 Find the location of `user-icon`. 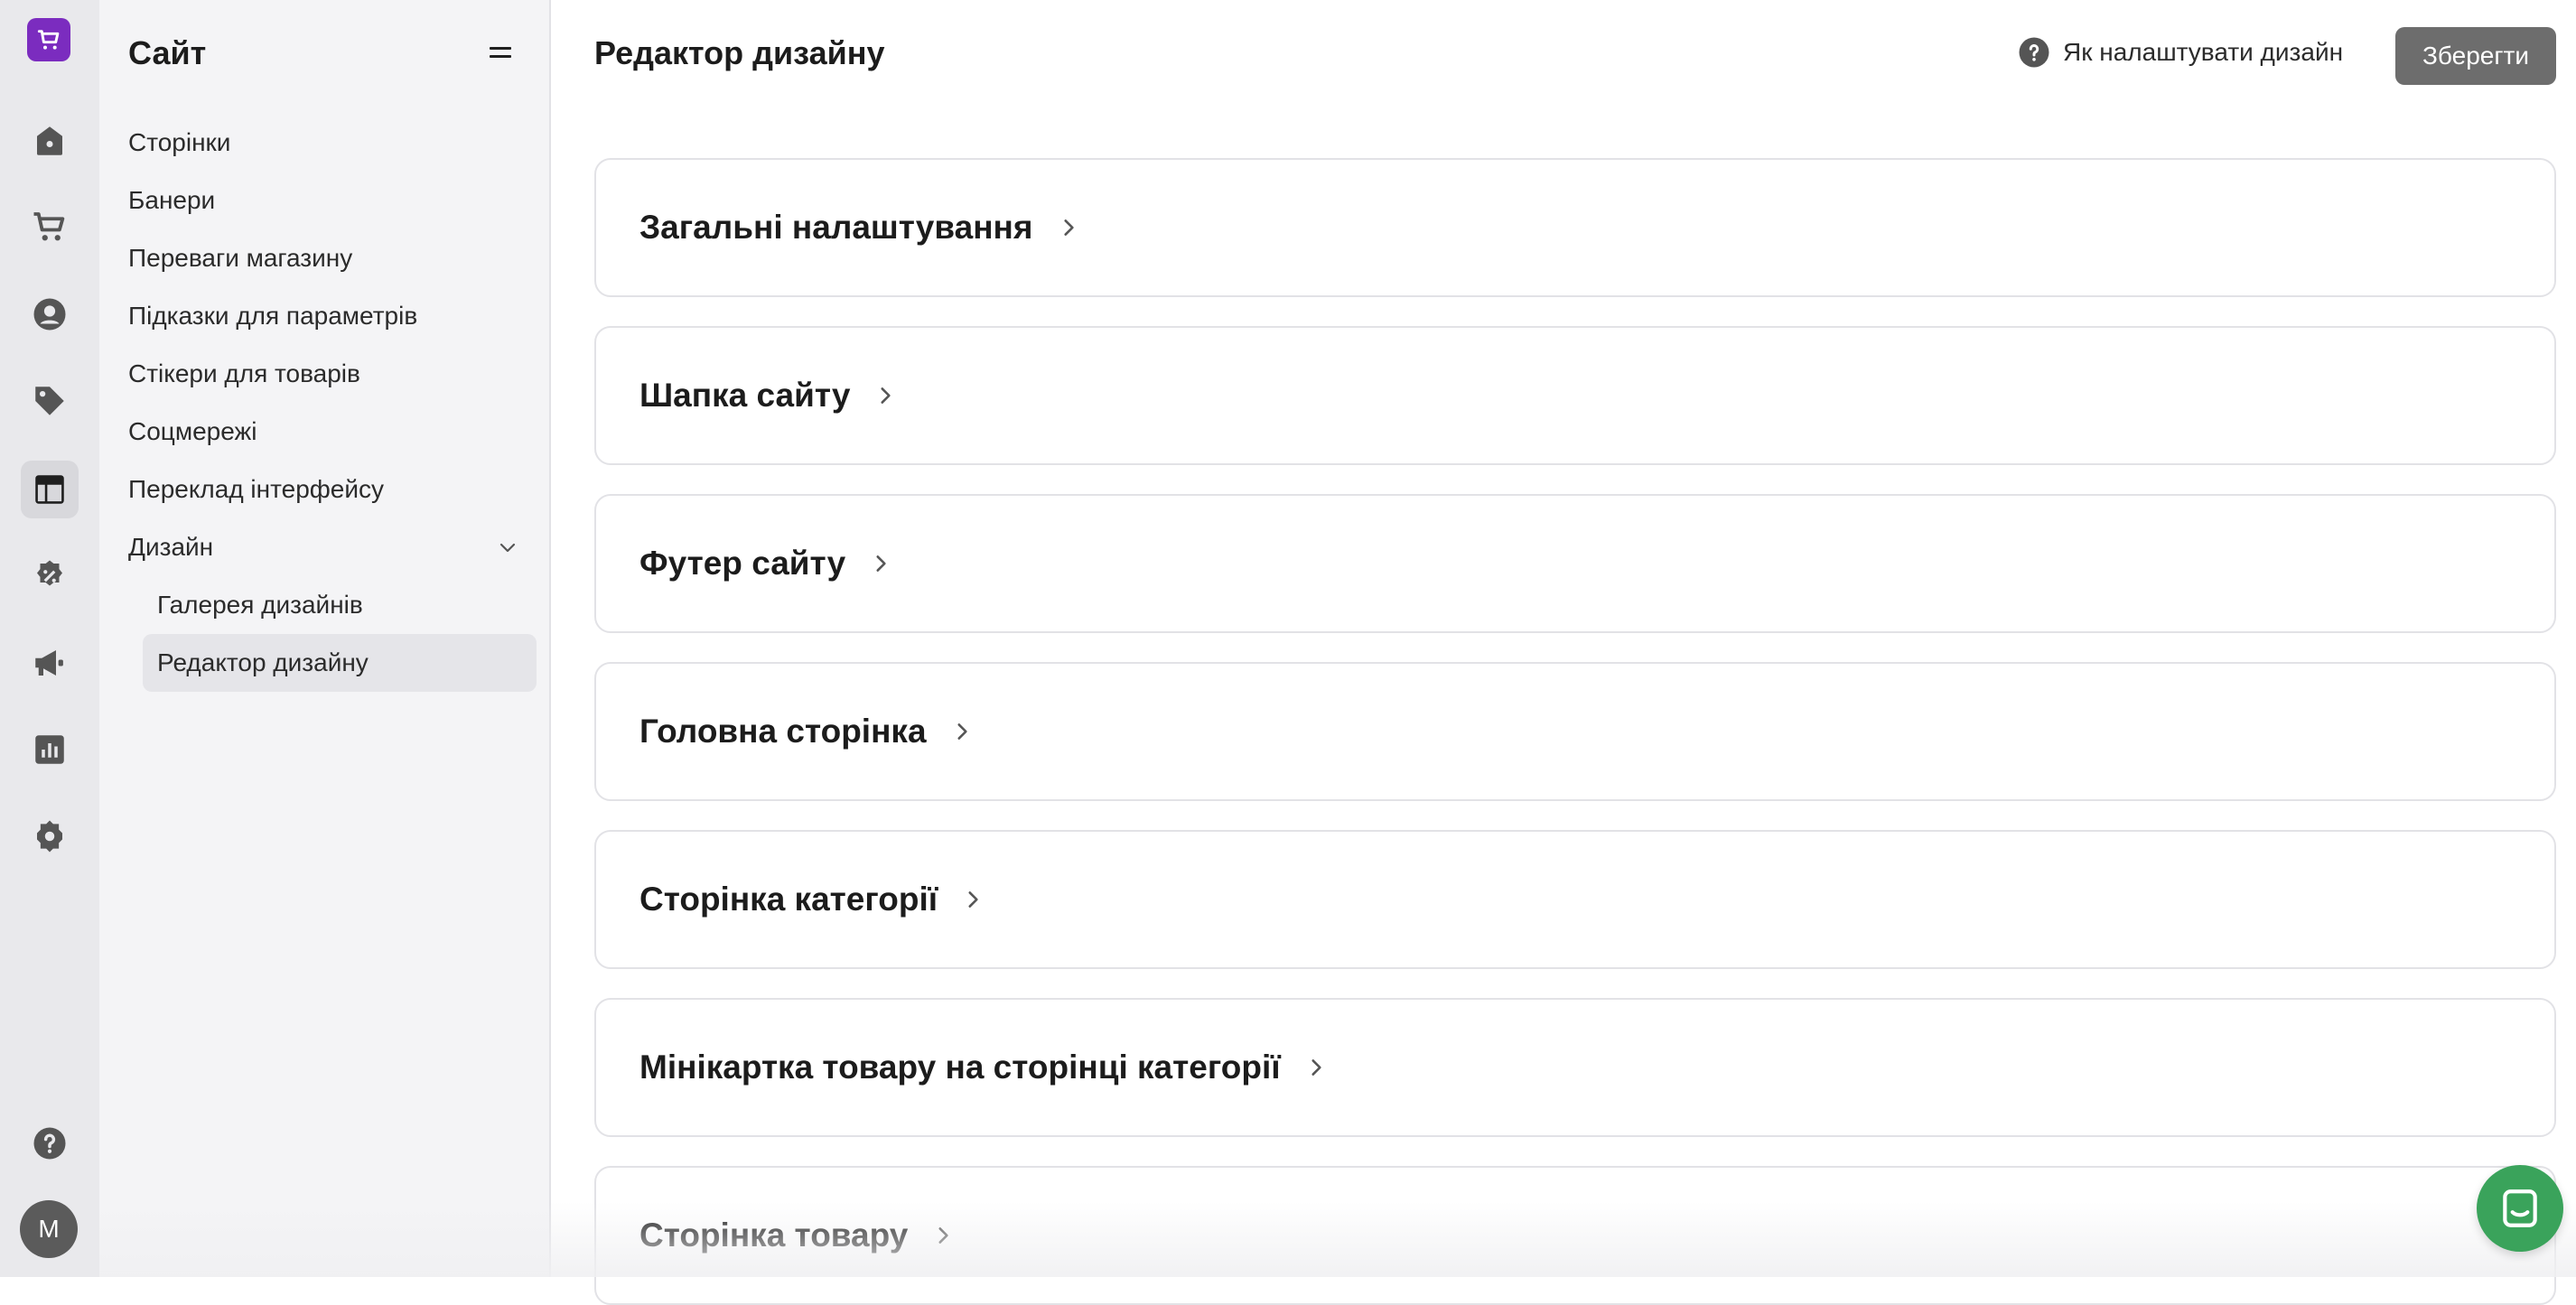

user-icon is located at coordinates (49, 314).